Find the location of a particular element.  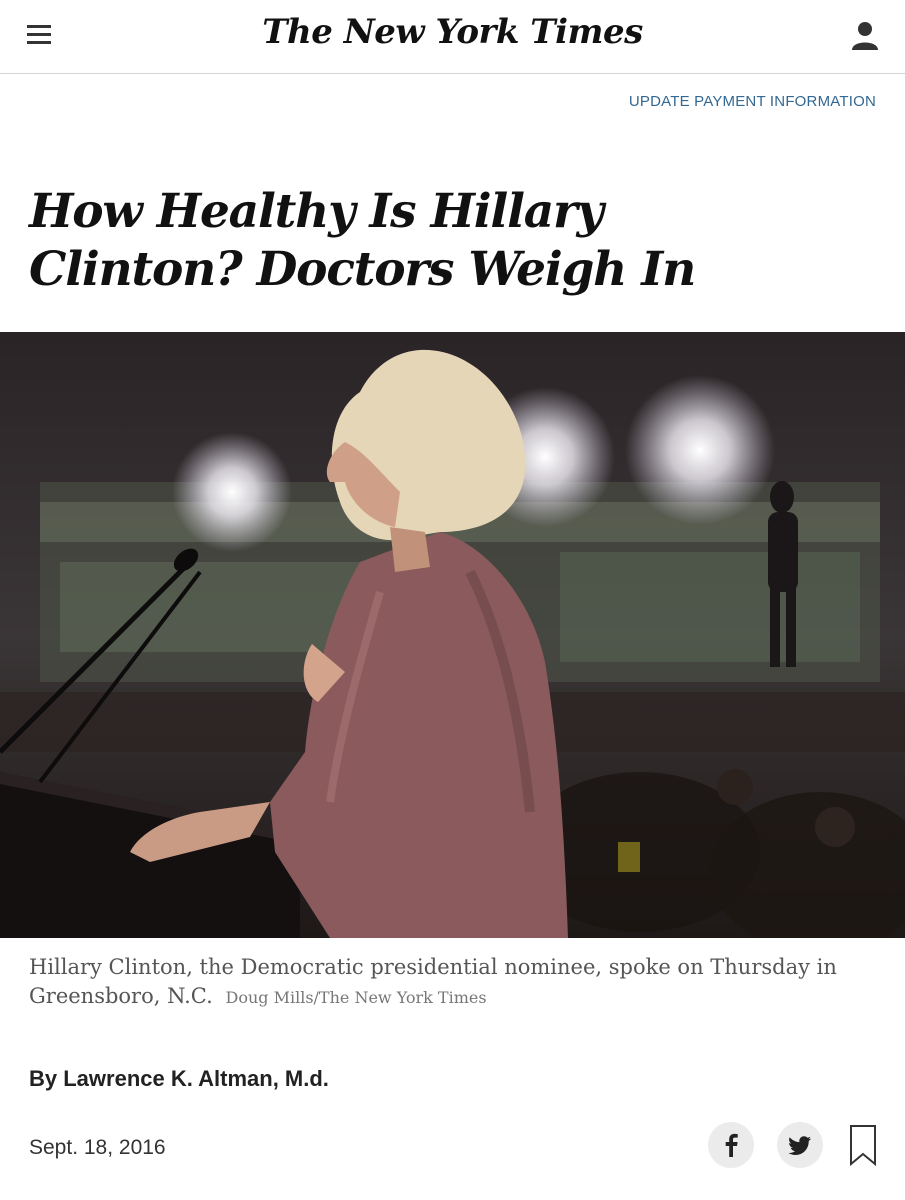

twitter-icon is located at coordinates (799, 1145).